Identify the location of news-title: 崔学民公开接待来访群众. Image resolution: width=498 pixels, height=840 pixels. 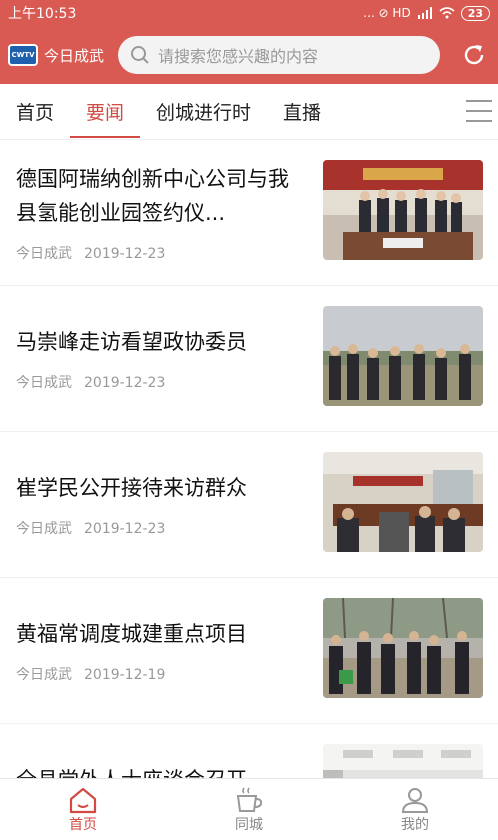
(131, 488).